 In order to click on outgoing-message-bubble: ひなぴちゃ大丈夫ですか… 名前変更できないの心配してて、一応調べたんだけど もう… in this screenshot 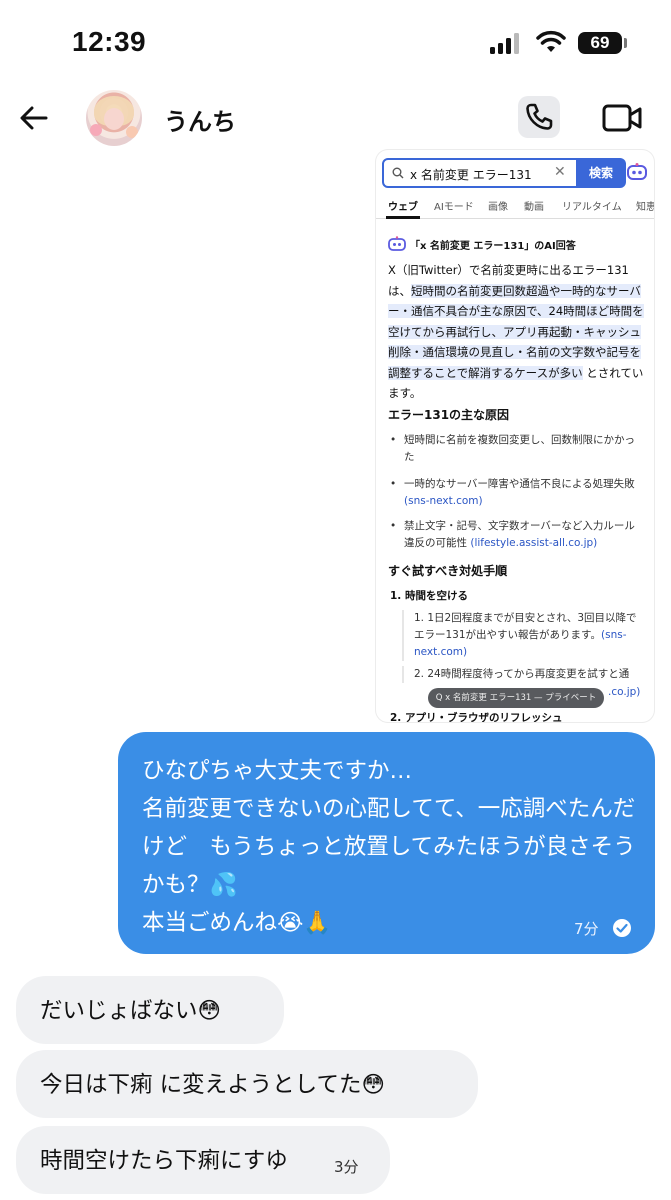, I will do `click(386, 843)`.